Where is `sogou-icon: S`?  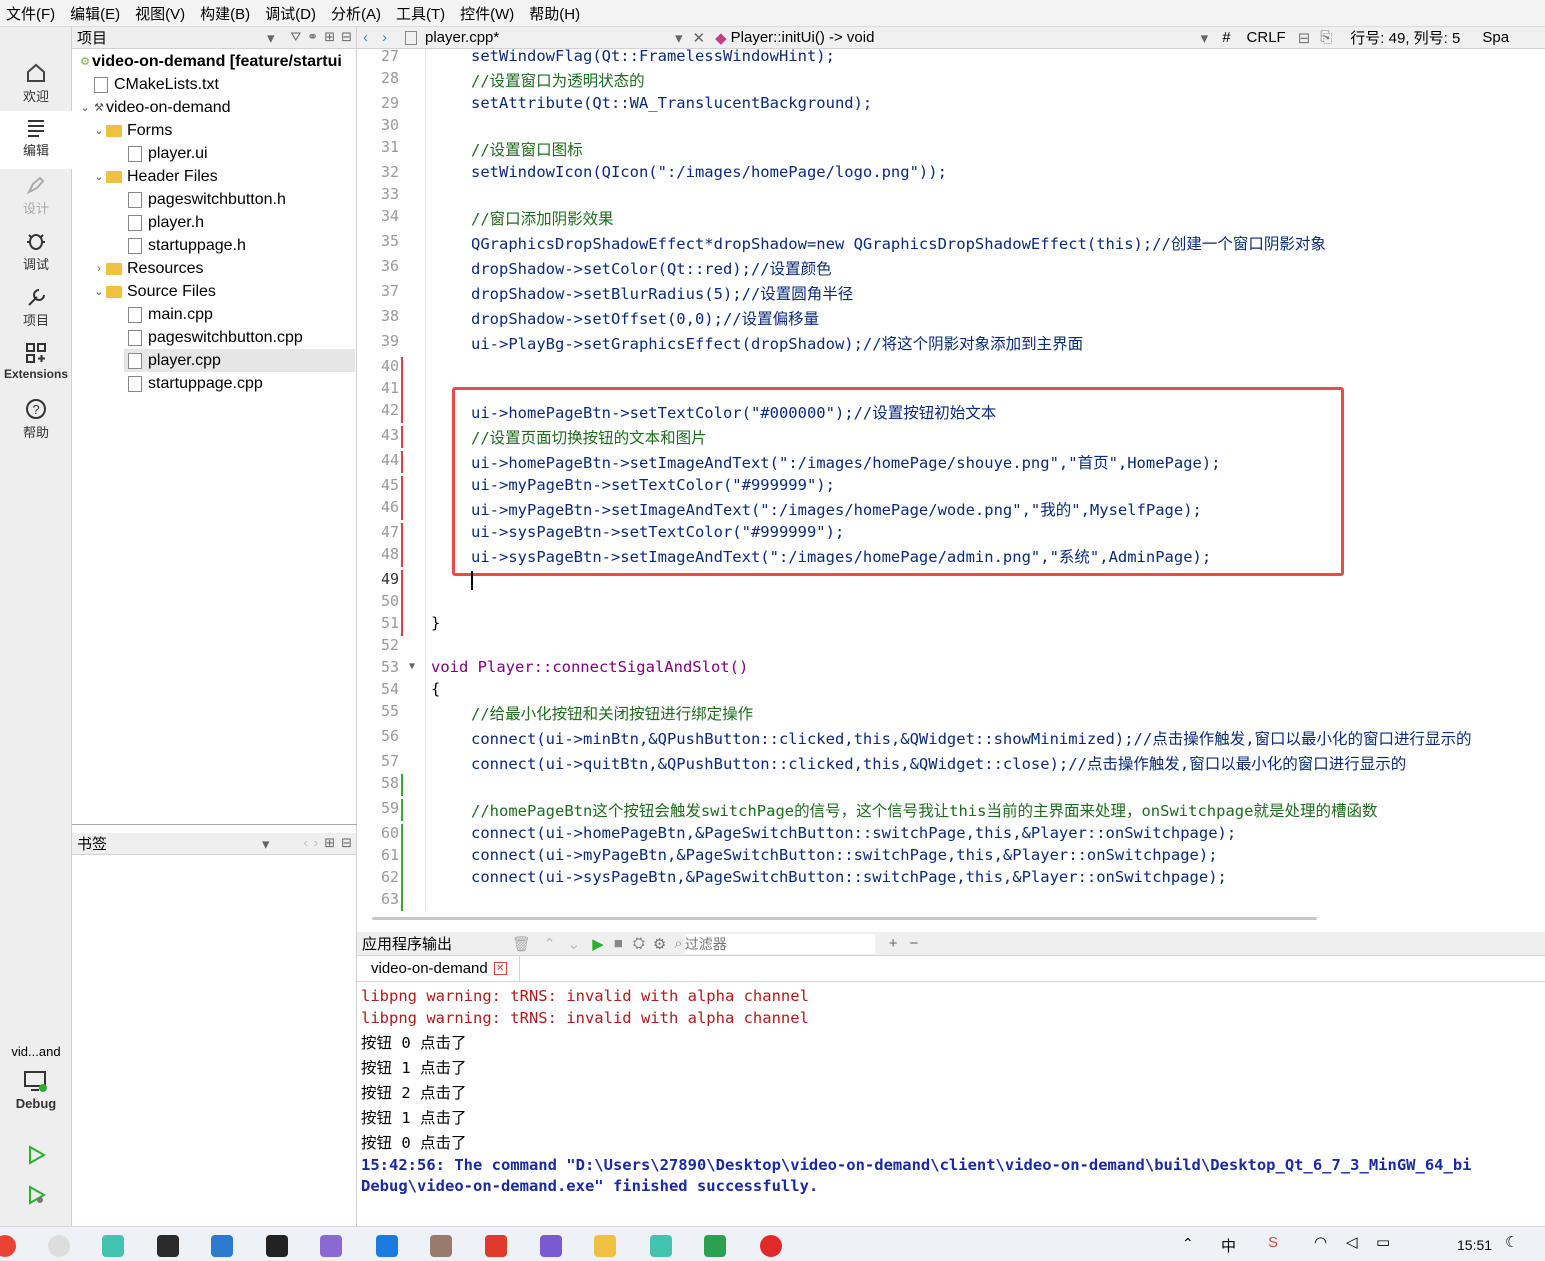 sogou-icon: S is located at coordinates (1273, 1242).